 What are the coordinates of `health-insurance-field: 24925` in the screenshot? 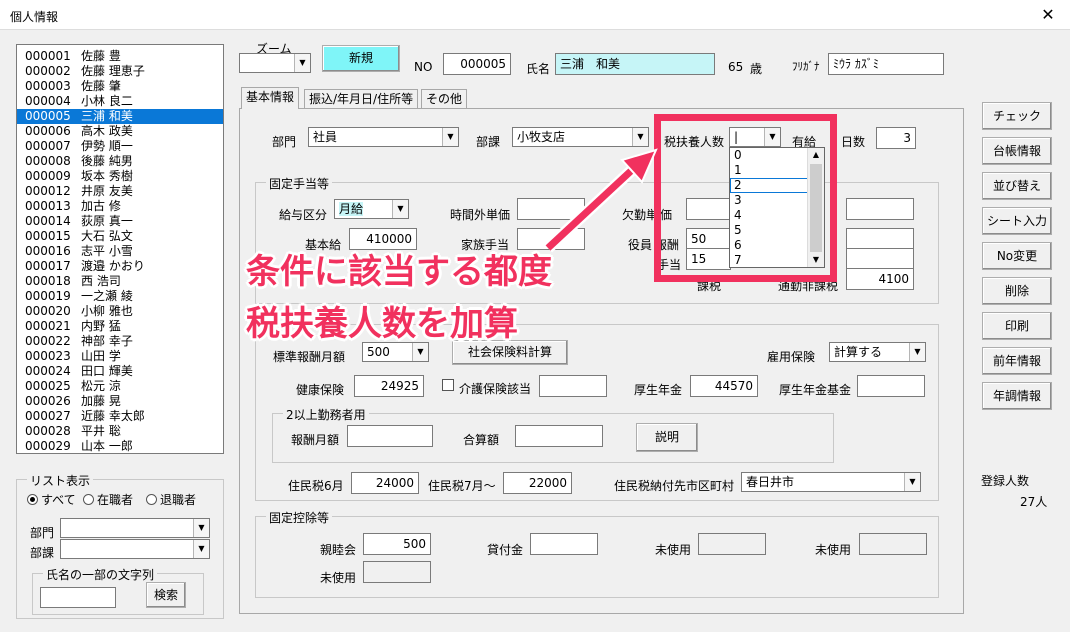 It's located at (389, 386).